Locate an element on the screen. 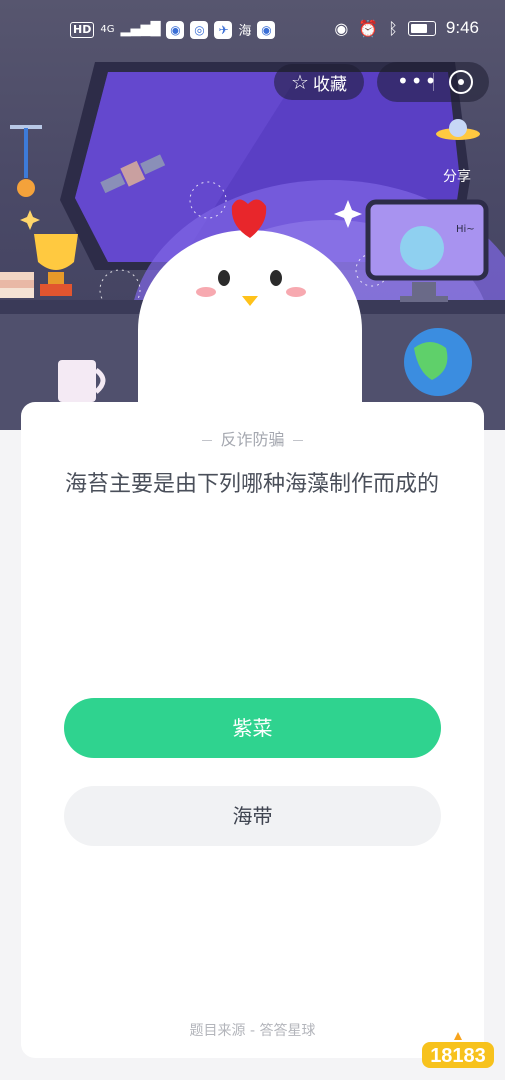 The image size is (505, 1080). site-watermark-logo: 18183 is located at coordinates (458, 1050).